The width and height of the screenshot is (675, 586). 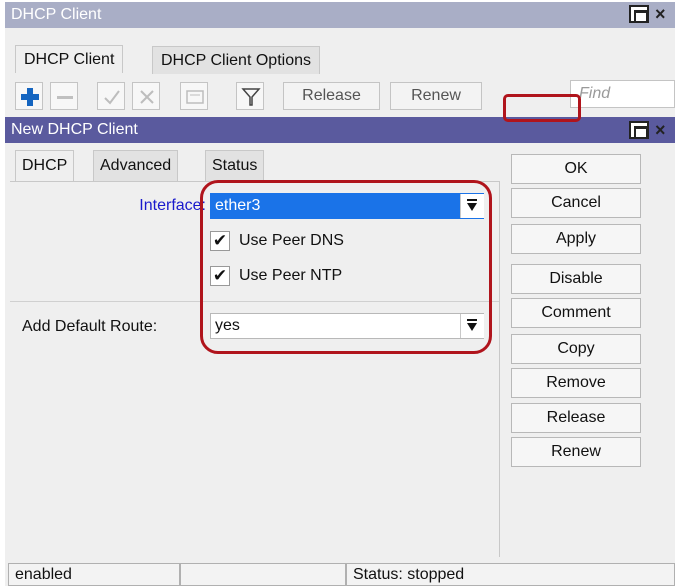 What do you see at coordinates (576, 418) in the screenshot?
I see `release-button: Release` at bounding box center [576, 418].